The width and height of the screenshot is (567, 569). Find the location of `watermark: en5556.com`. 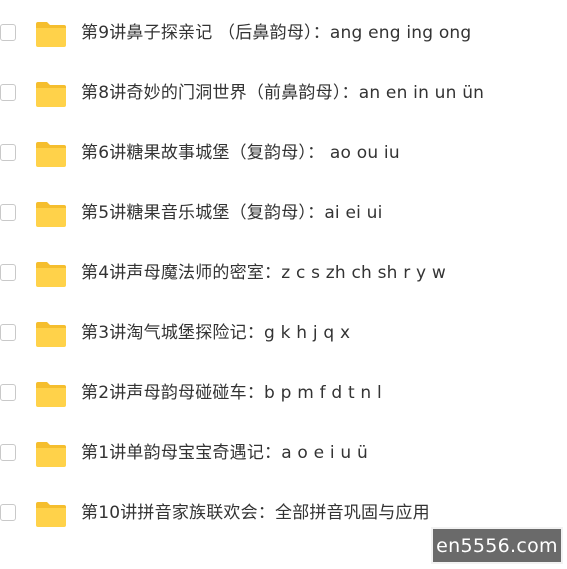

watermark: en5556.com is located at coordinates (497, 545).